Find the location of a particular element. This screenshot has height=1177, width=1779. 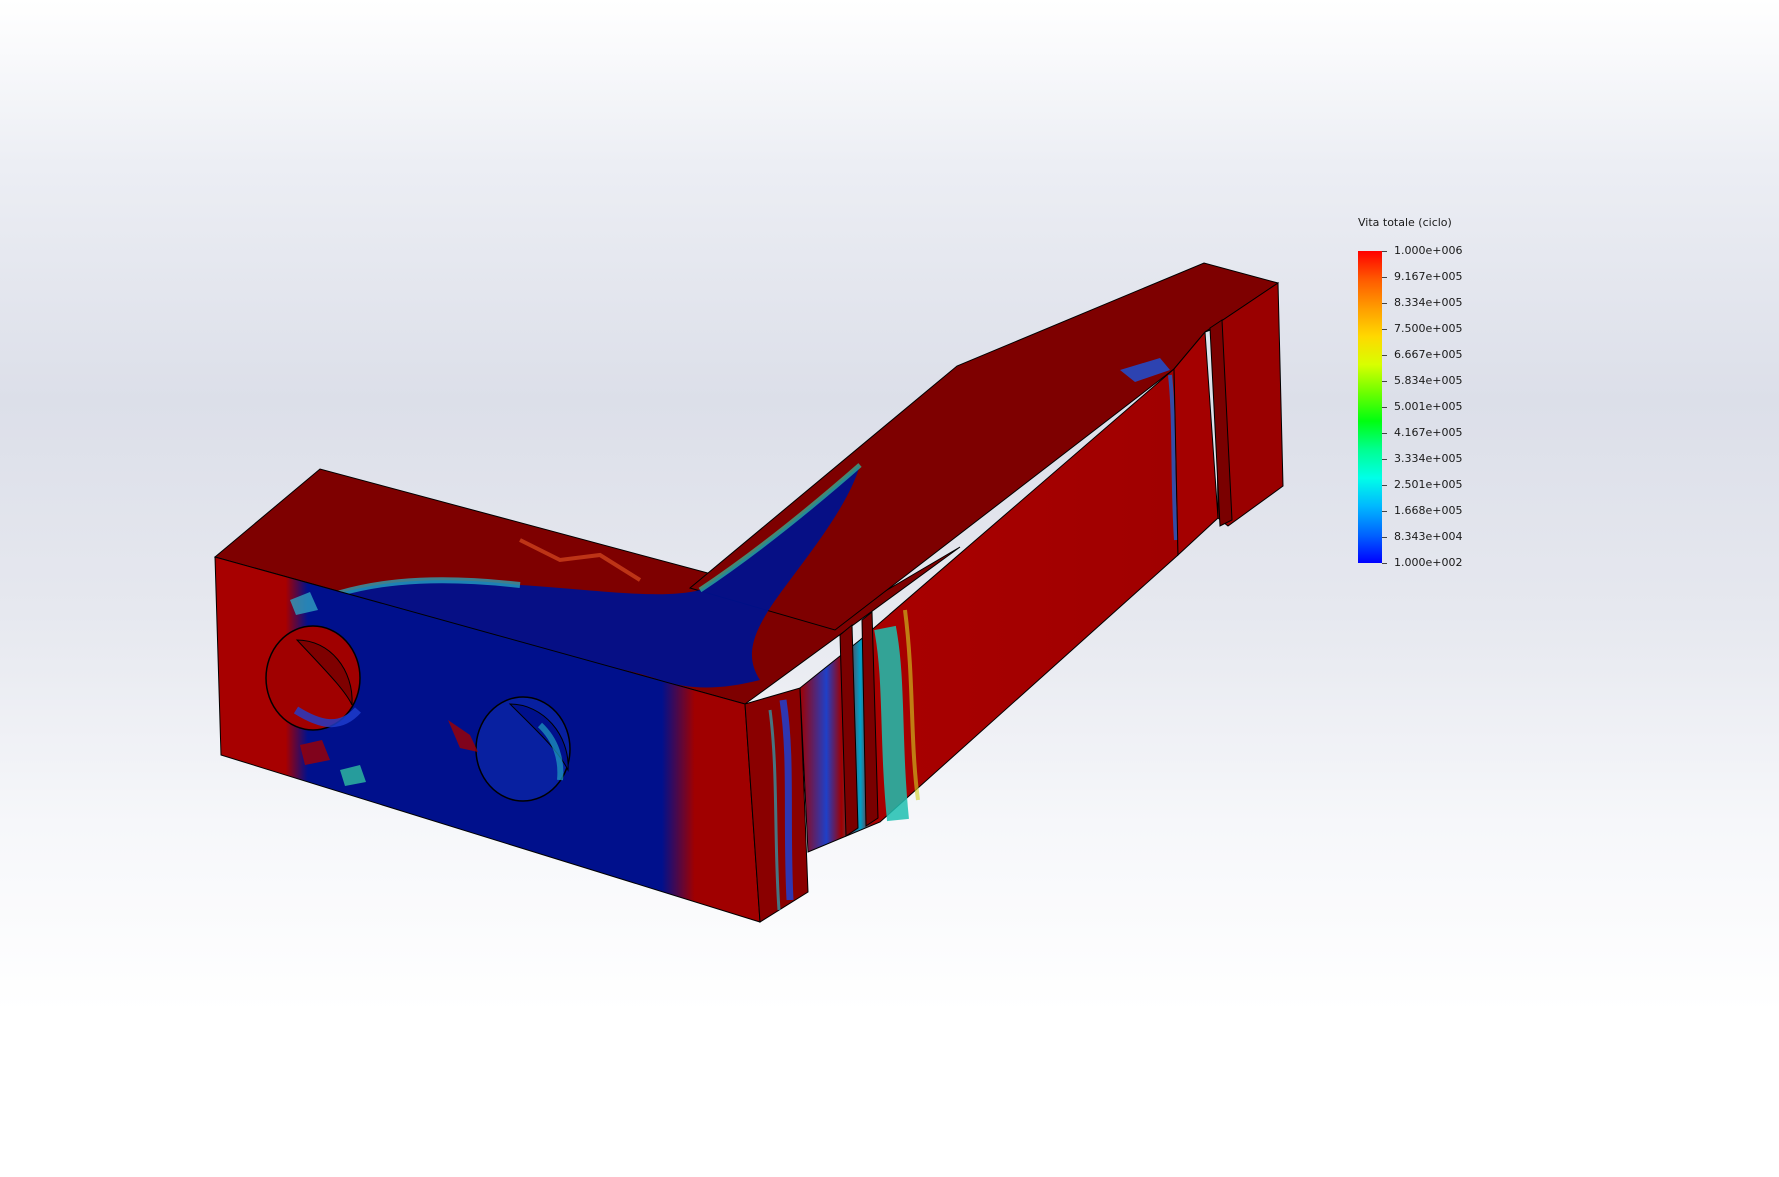

legend-label: 7.500e+005 is located at coordinates (1428, 328).